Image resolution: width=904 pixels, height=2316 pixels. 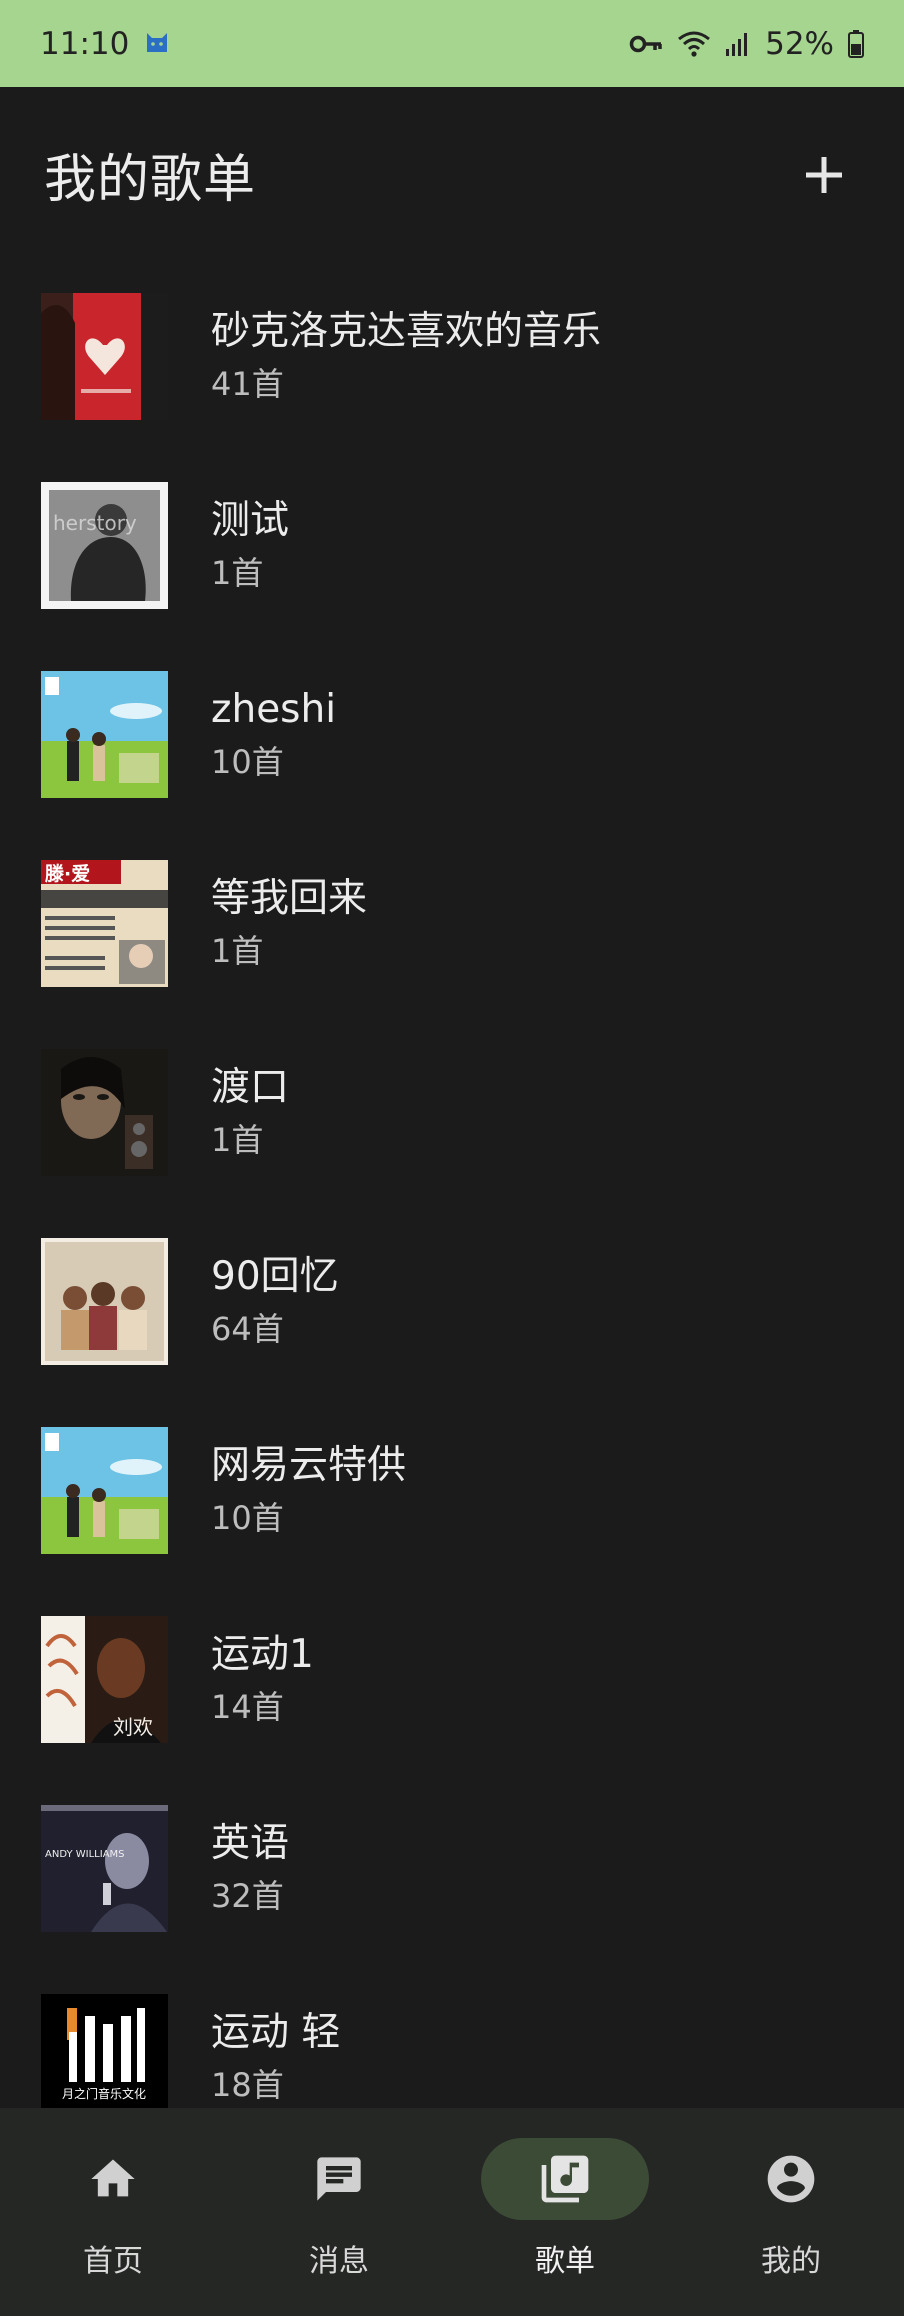 What do you see at coordinates (452, 545) in the screenshot?
I see `list-item: herstory 测试 1首` at bounding box center [452, 545].